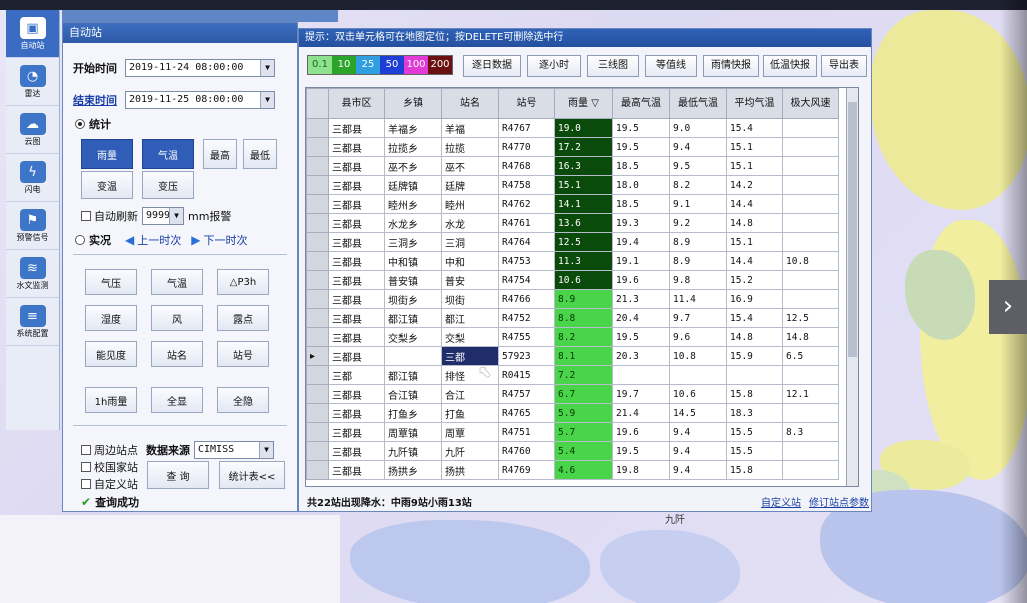 This screenshot has height=603, width=1027. I want to click on table-cell: 9.2, so click(698, 223).